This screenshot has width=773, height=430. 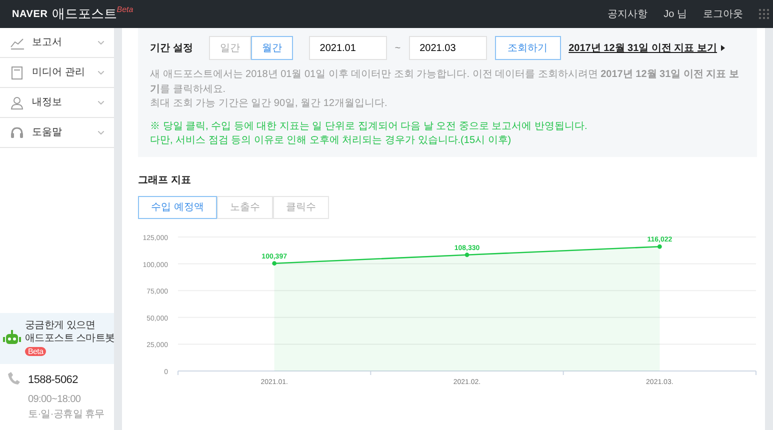 What do you see at coordinates (60, 325) in the screenshot?
I see `chatbot-text: 궁금한게 있으면` at bounding box center [60, 325].